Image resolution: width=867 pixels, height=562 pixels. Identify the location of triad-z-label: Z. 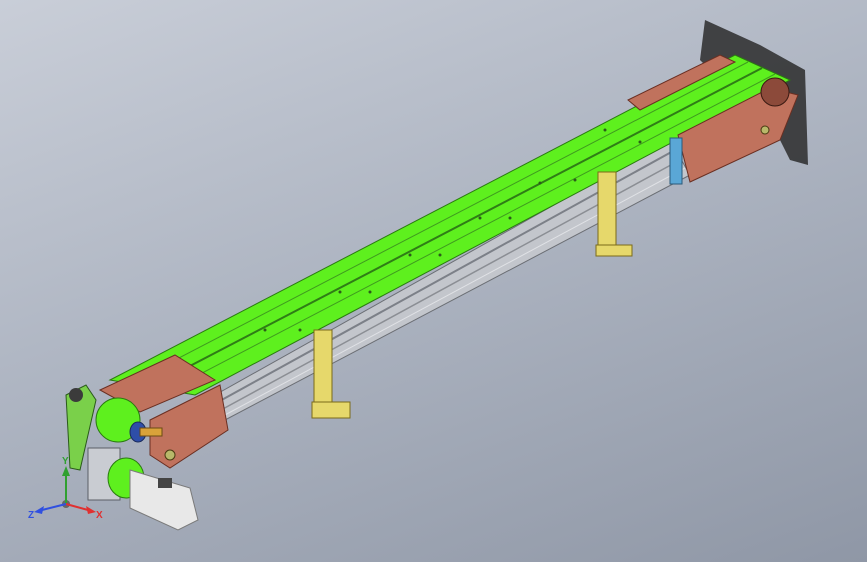
(31, 515).